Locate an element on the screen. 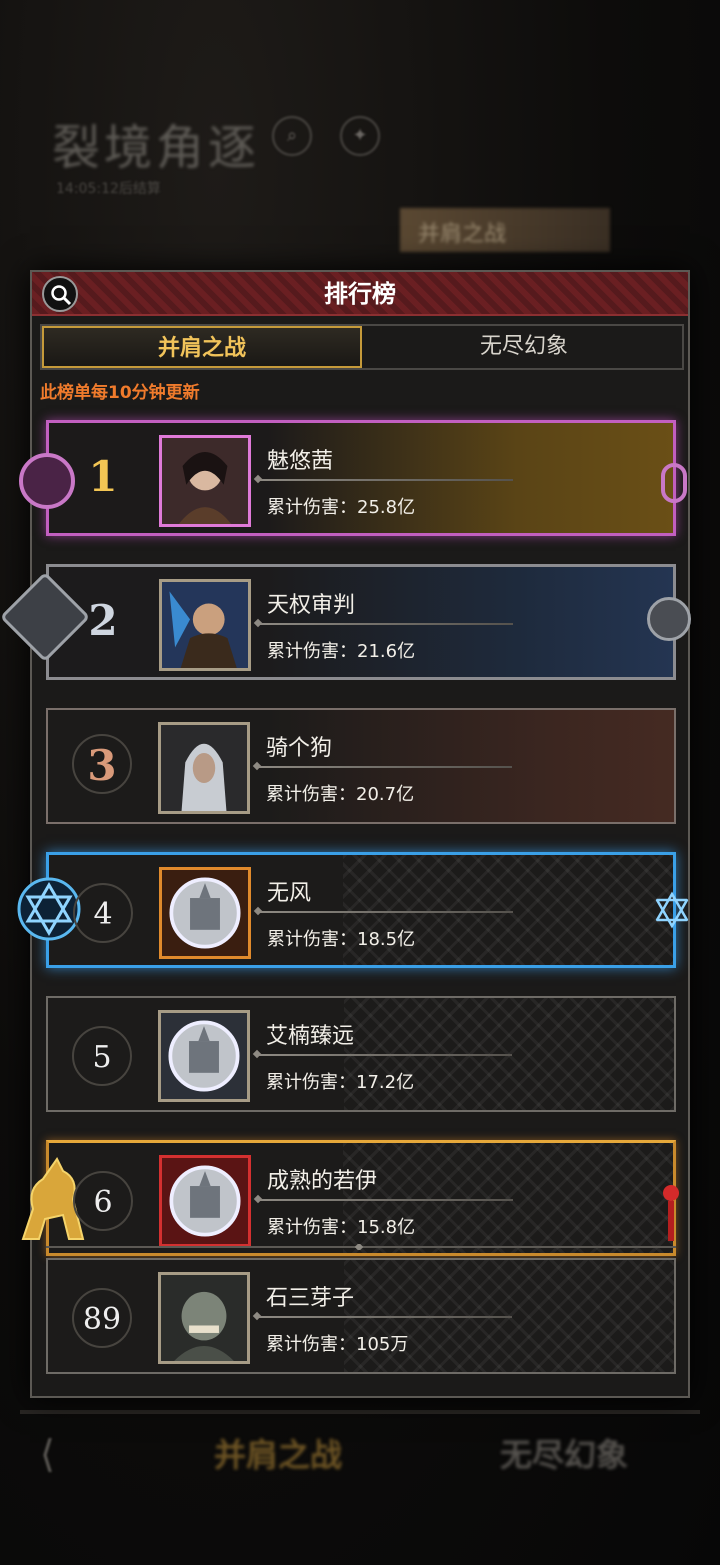  player-name: 魅悠茜 is located at coordinates (300, 461).